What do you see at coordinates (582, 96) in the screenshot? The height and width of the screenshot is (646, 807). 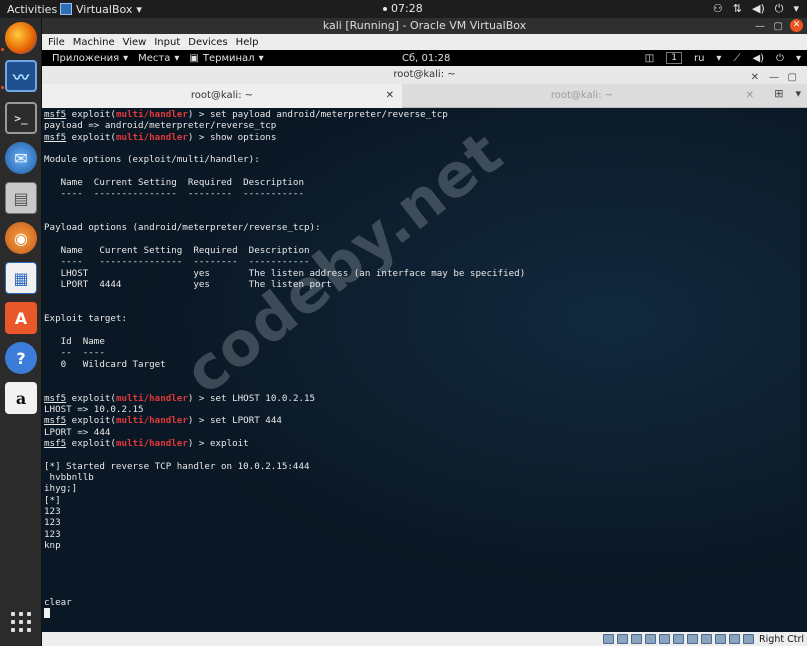 I see `terminal-tab-2: root@kali: ~ ✕` at bounding box center [582, 96].